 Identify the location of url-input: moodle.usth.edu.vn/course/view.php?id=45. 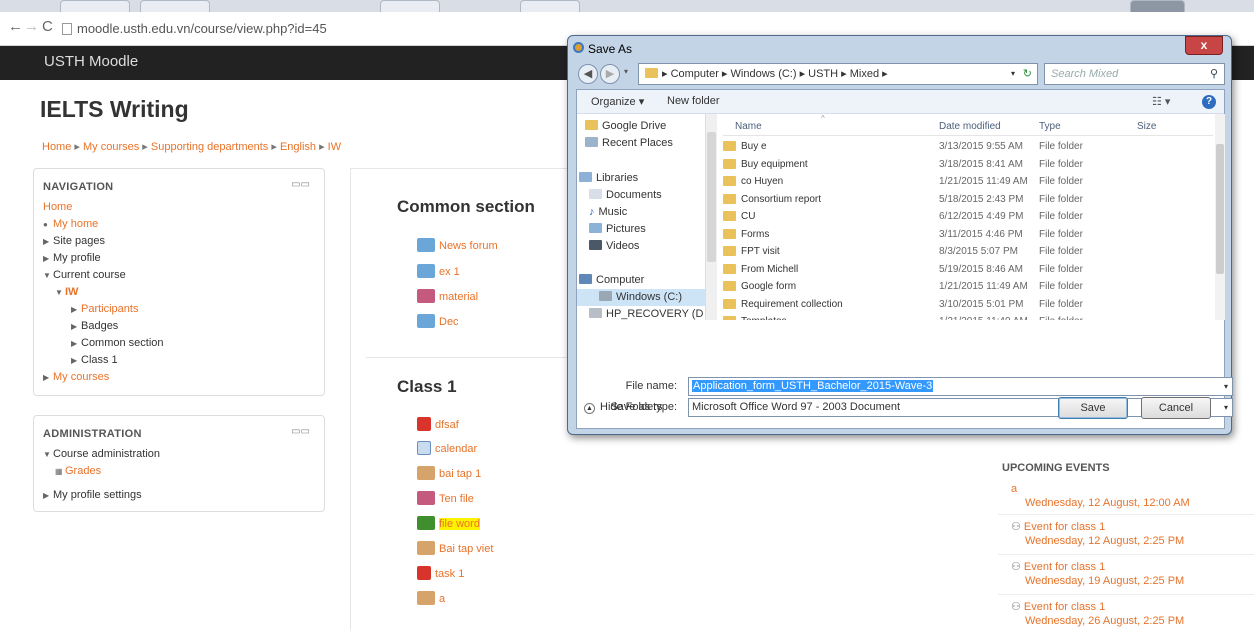
(322, 29).